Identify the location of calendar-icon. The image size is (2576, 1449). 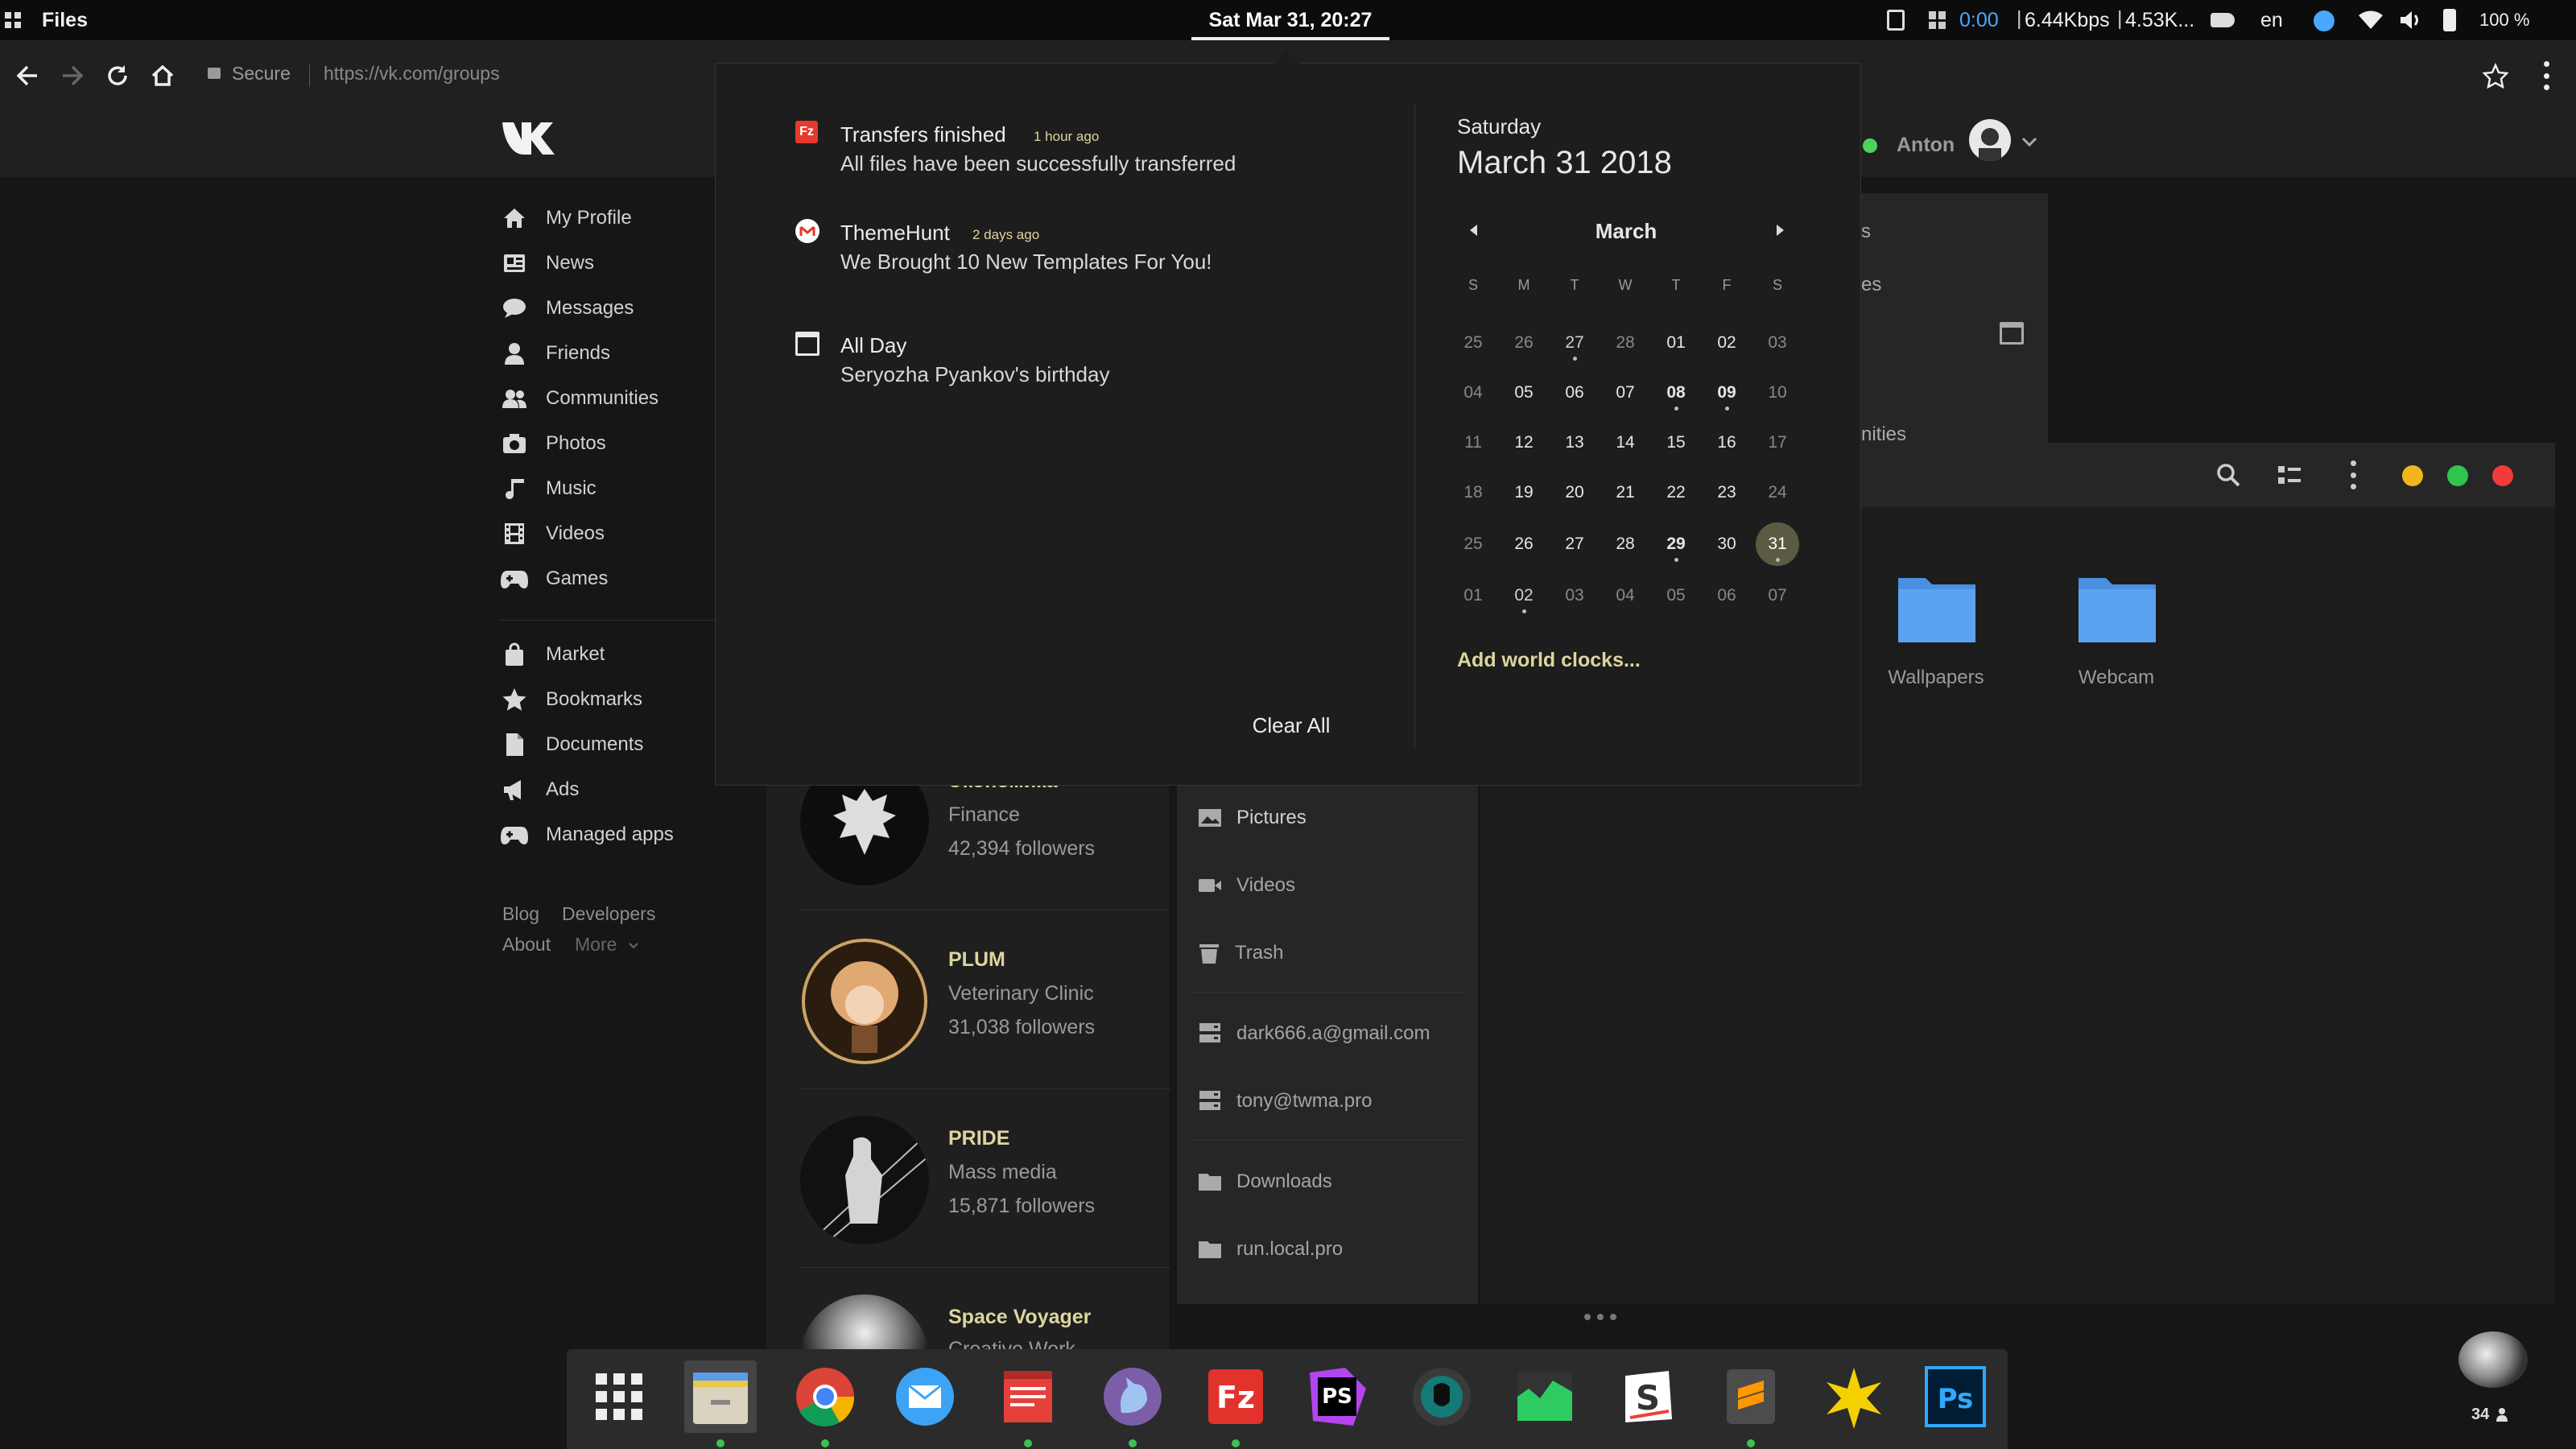
(2012, 333).